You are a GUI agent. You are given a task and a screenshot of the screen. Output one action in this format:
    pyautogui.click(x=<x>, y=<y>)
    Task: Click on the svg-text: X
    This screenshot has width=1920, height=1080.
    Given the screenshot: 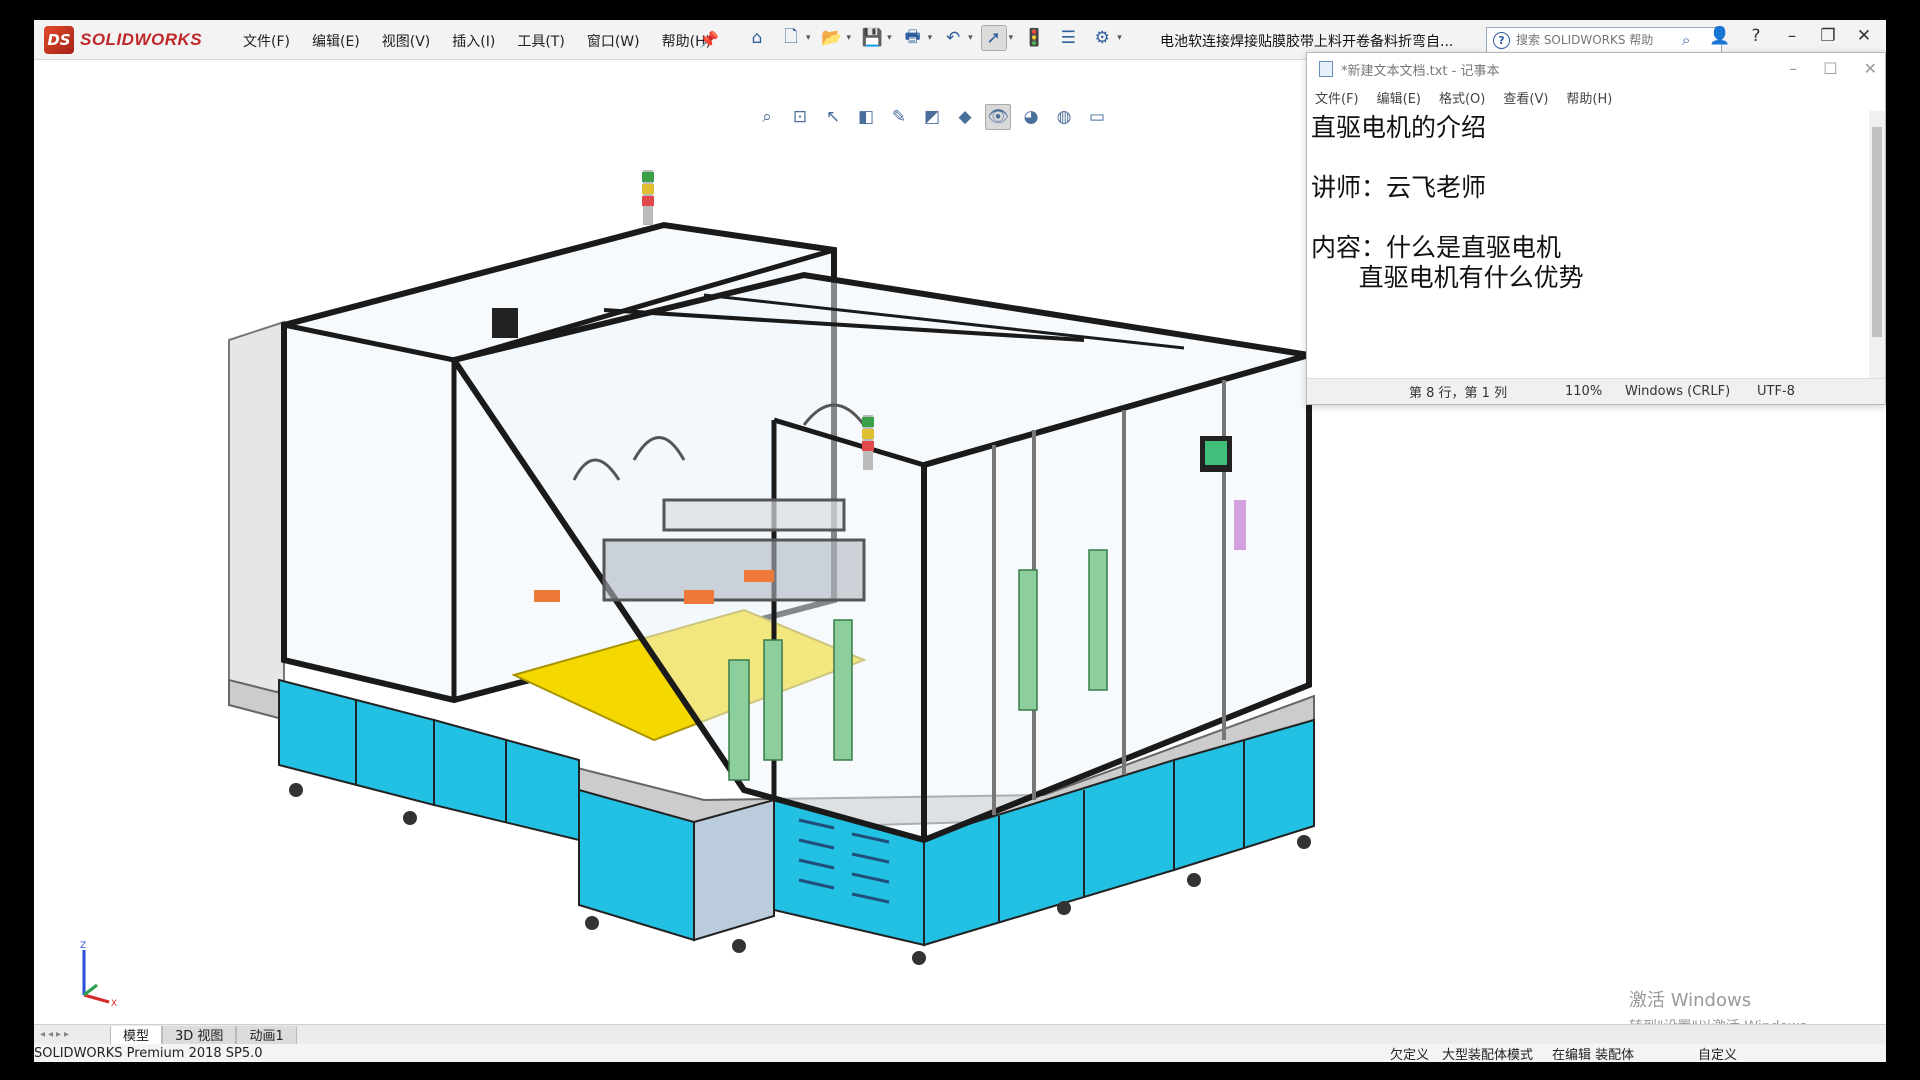 What is the action you would take?
    pyautogui.click(x=114, y=1004)
    